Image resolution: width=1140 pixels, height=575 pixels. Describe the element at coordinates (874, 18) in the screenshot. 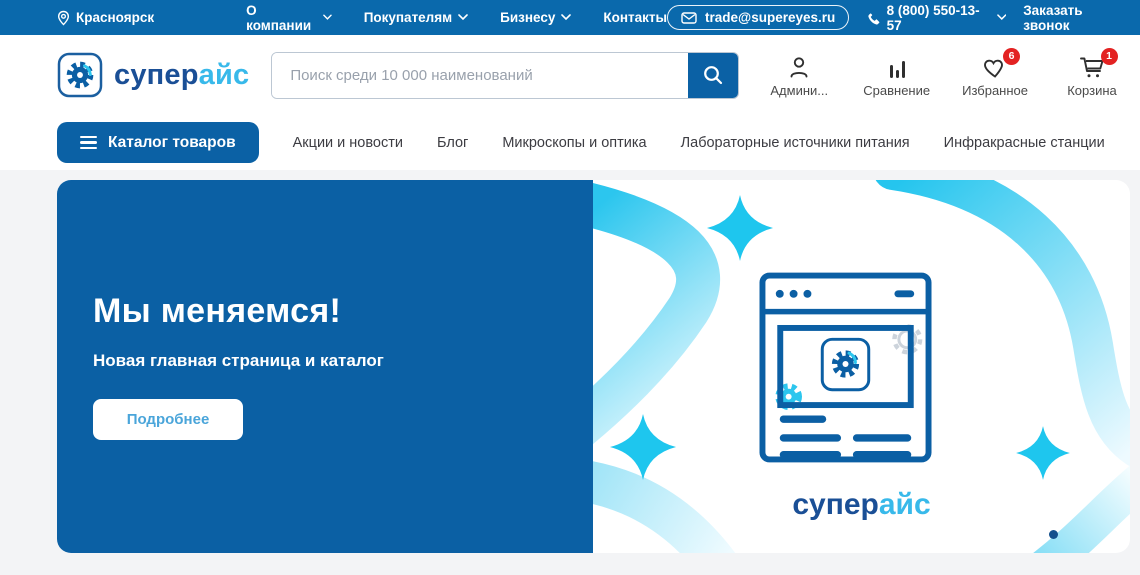

I see `phone-icon` at that location.